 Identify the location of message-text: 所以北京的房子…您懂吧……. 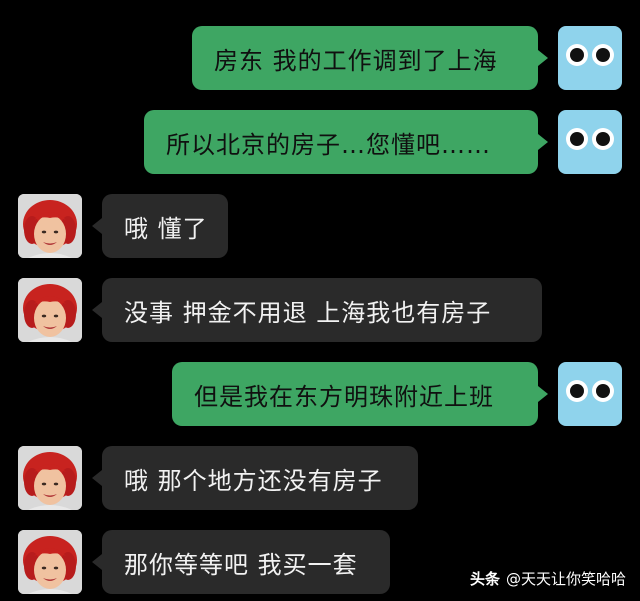
(328, 144).